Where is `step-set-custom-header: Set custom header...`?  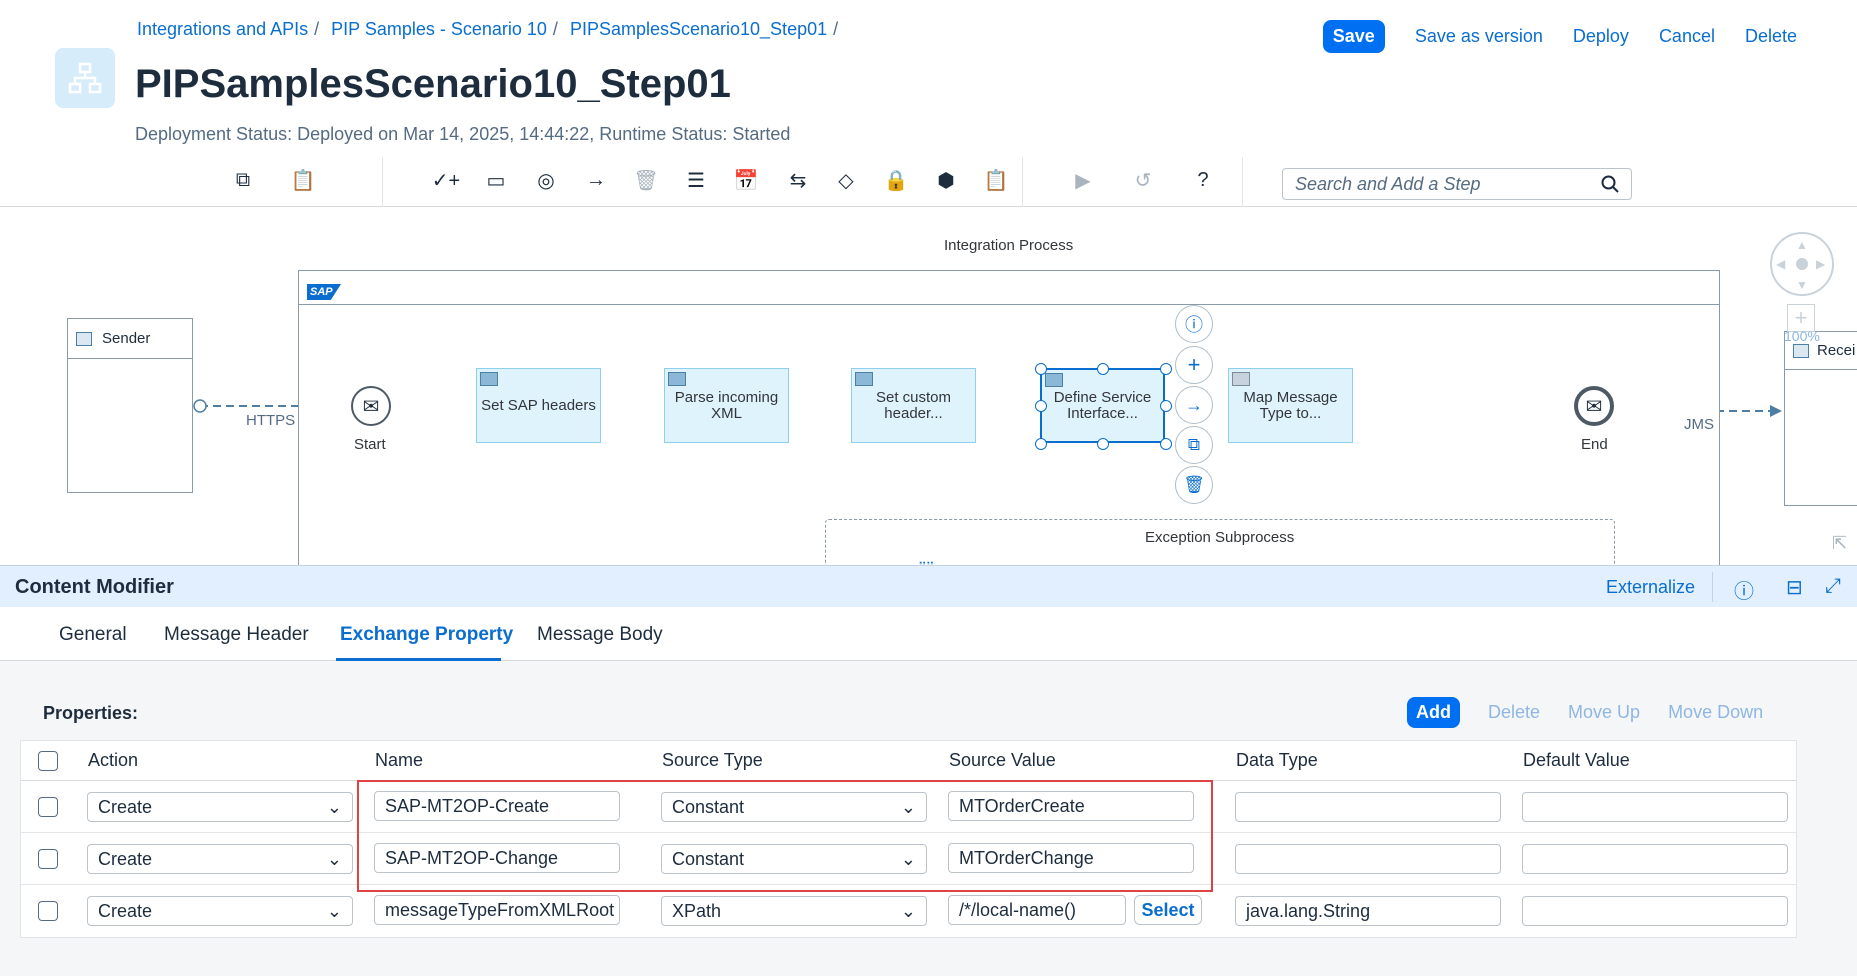
step-set-custom-header: Set custom header... is located at coordinates (913, 405).